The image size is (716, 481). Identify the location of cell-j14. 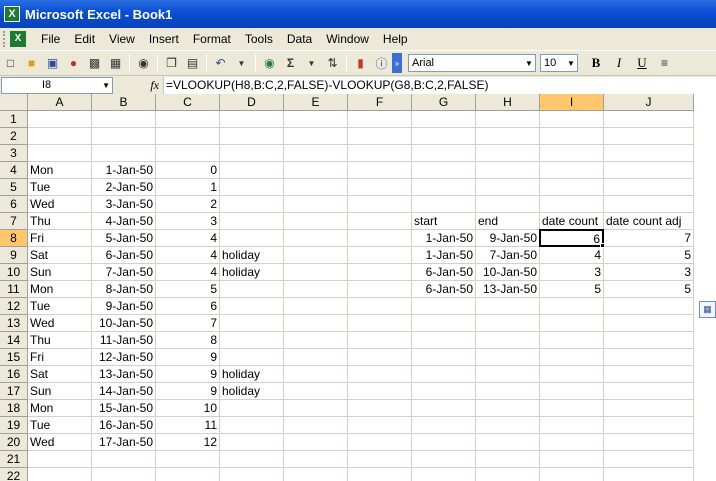
(649, 340).